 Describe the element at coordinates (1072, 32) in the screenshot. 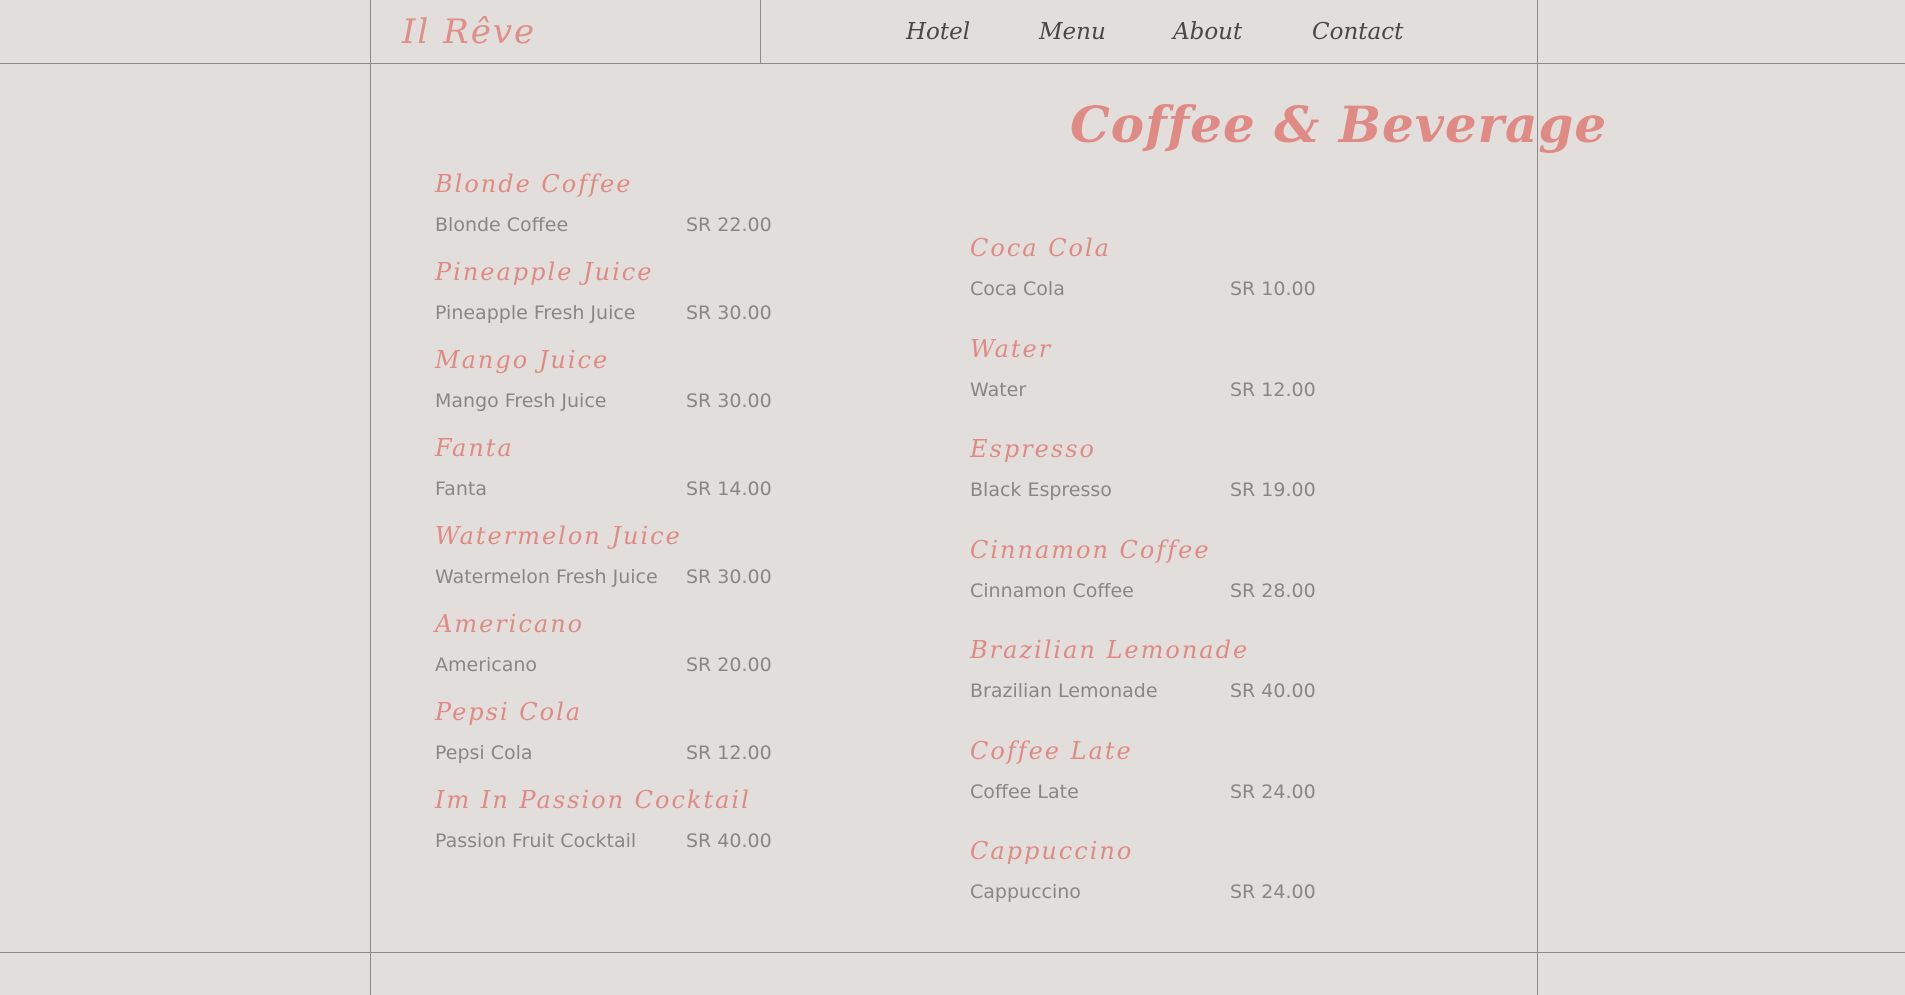

I see `nav-link-menu: Menu` at that location.